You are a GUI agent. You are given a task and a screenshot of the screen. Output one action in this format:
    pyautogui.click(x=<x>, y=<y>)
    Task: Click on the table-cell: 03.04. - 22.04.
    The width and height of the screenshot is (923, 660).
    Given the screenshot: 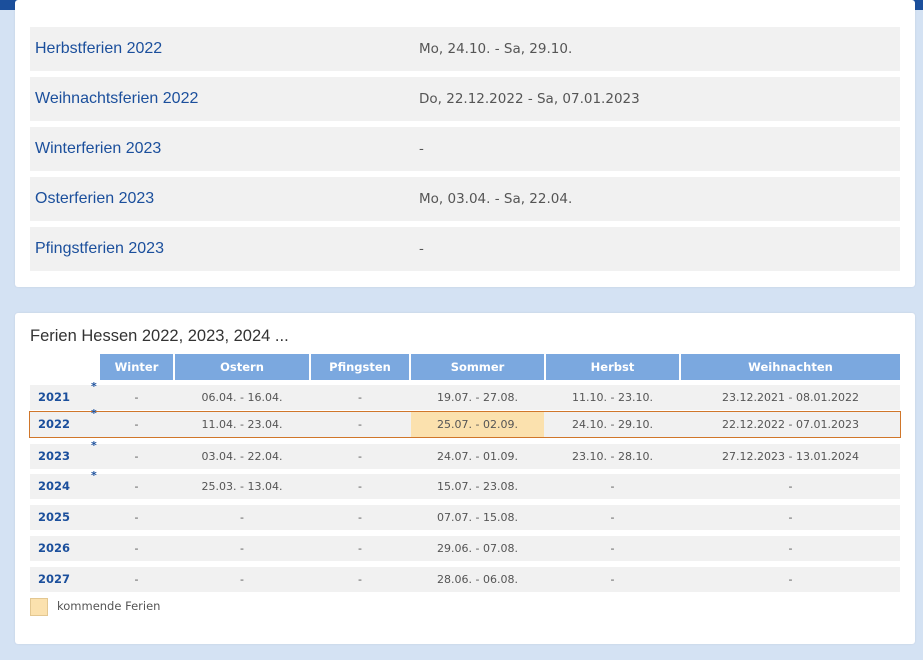 What is the action you would take?
    pyautogui.click(x=242, y=456)
    